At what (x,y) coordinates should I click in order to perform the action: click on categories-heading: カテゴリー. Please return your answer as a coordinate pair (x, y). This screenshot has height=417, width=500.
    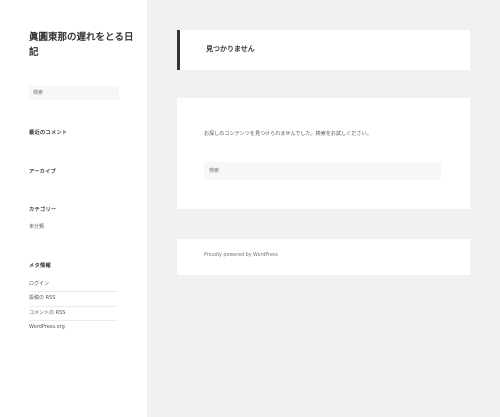
    Looking at the image, I should click on (43, 210).